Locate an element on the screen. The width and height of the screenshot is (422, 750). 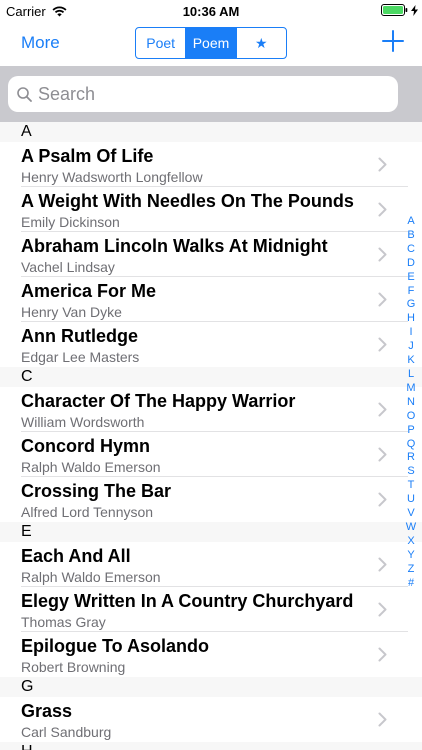
index-letter: B is located at coordinates (410, 236).